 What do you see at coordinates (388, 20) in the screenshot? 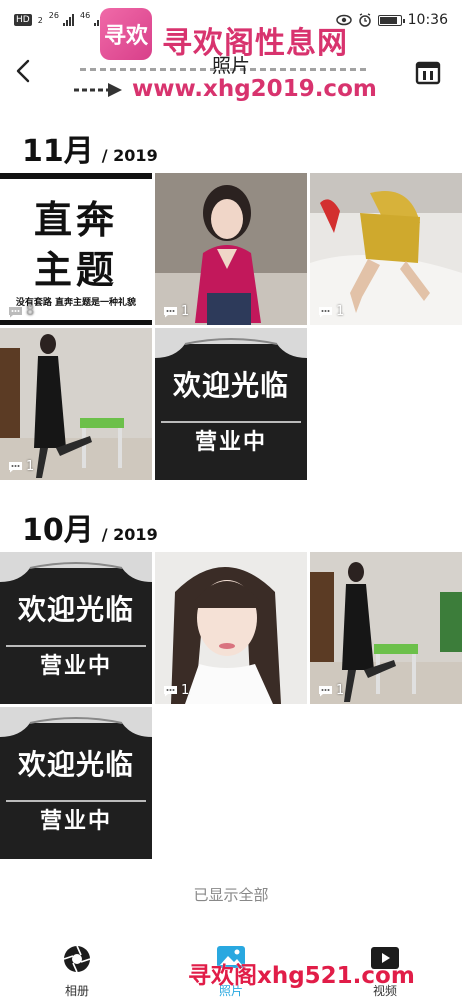
I see `battery-fill` at bounding box center [388, 20].